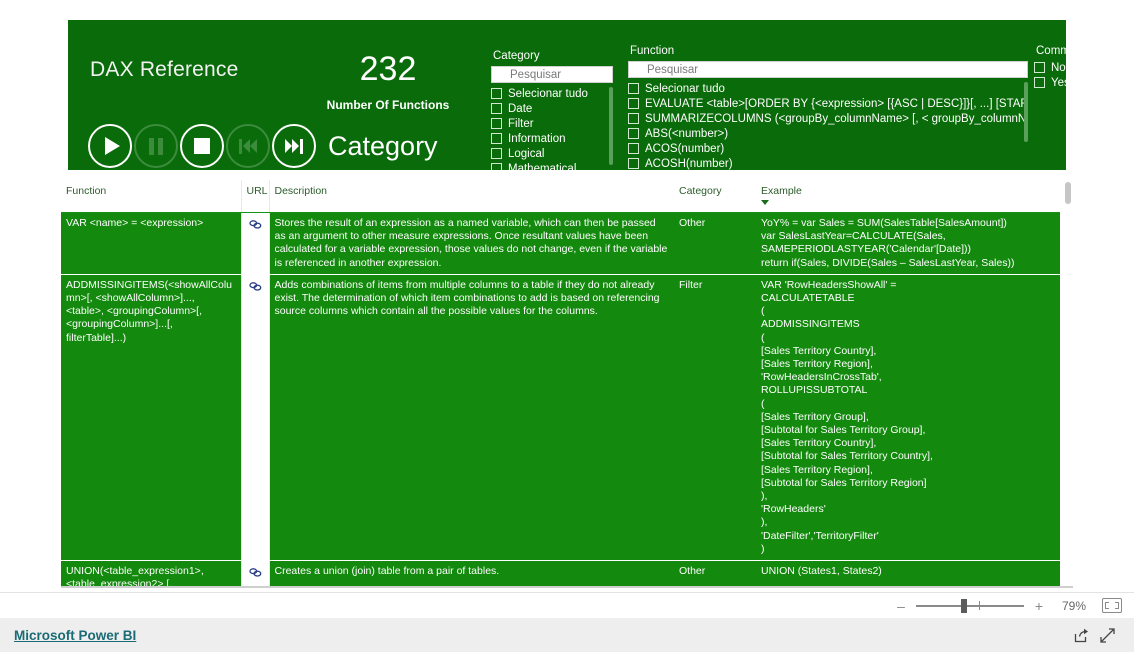 The image size is (1134, 652). I want to click on column-header-label: Category, so click(700, 191).